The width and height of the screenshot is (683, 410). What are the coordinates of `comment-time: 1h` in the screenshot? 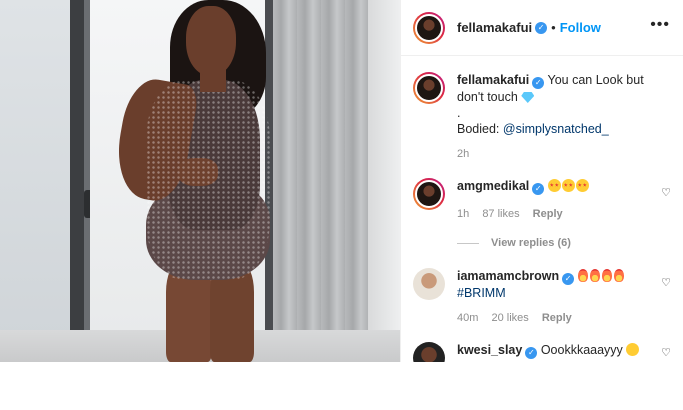 It's located at (463, 214).